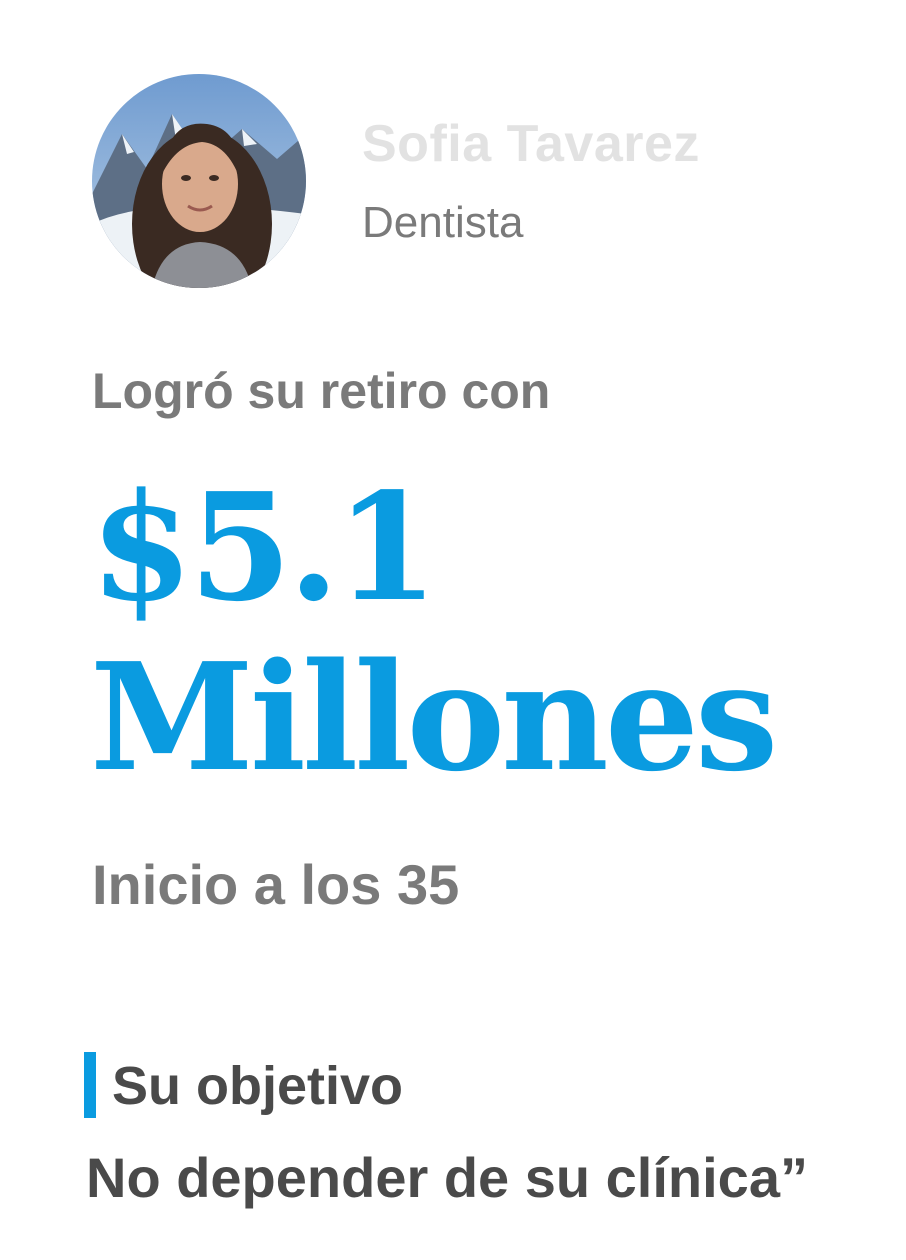  Describe the element at coordinates (264, 547) in the screenshot. I see `amount-value: $5.1` at that location.